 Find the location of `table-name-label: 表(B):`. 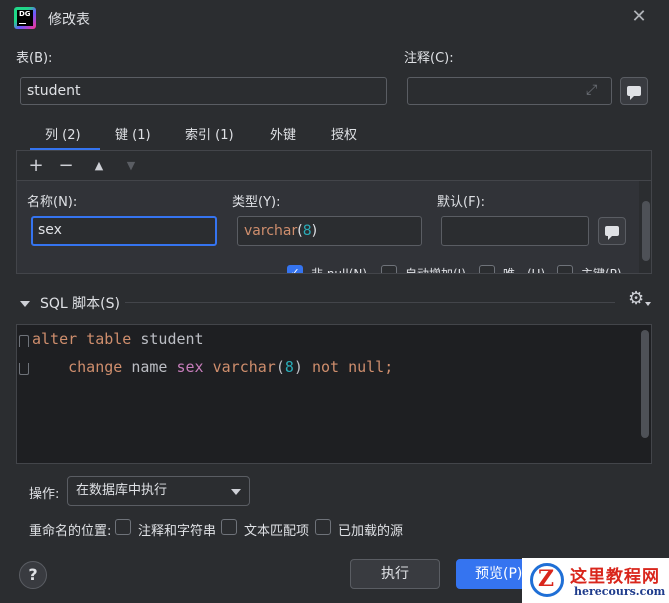

table-name-label: 表(B): is located at coordinates (34, 58).